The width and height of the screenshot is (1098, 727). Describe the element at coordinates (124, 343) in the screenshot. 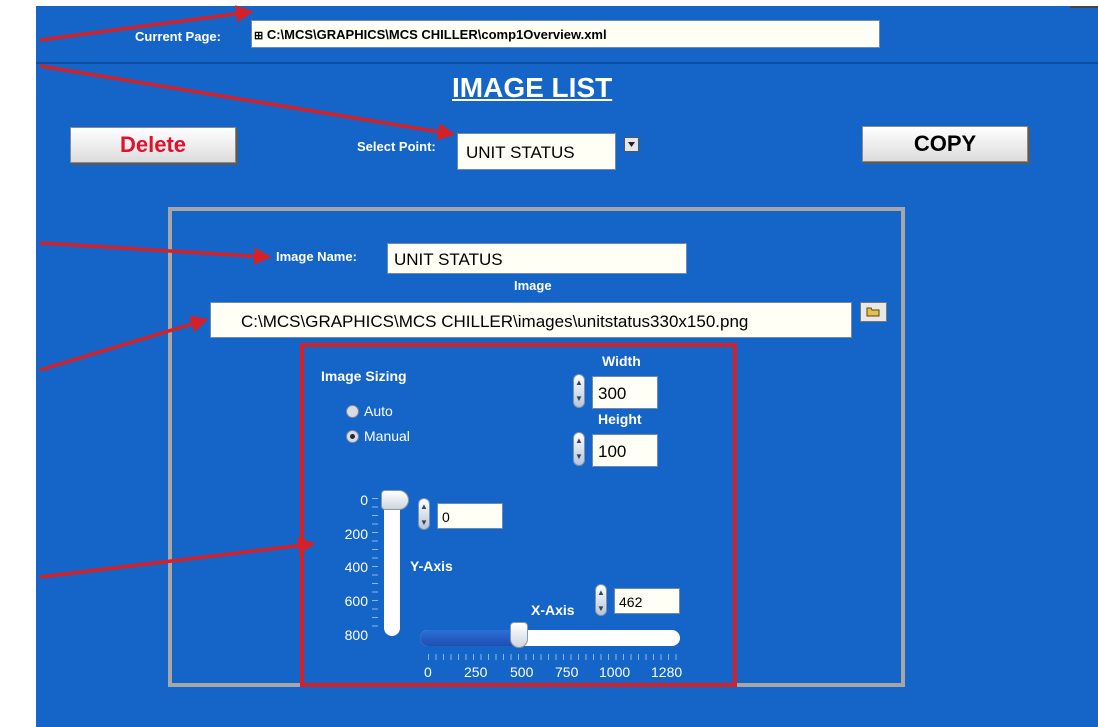

I see `arrow-image-path` at that location.